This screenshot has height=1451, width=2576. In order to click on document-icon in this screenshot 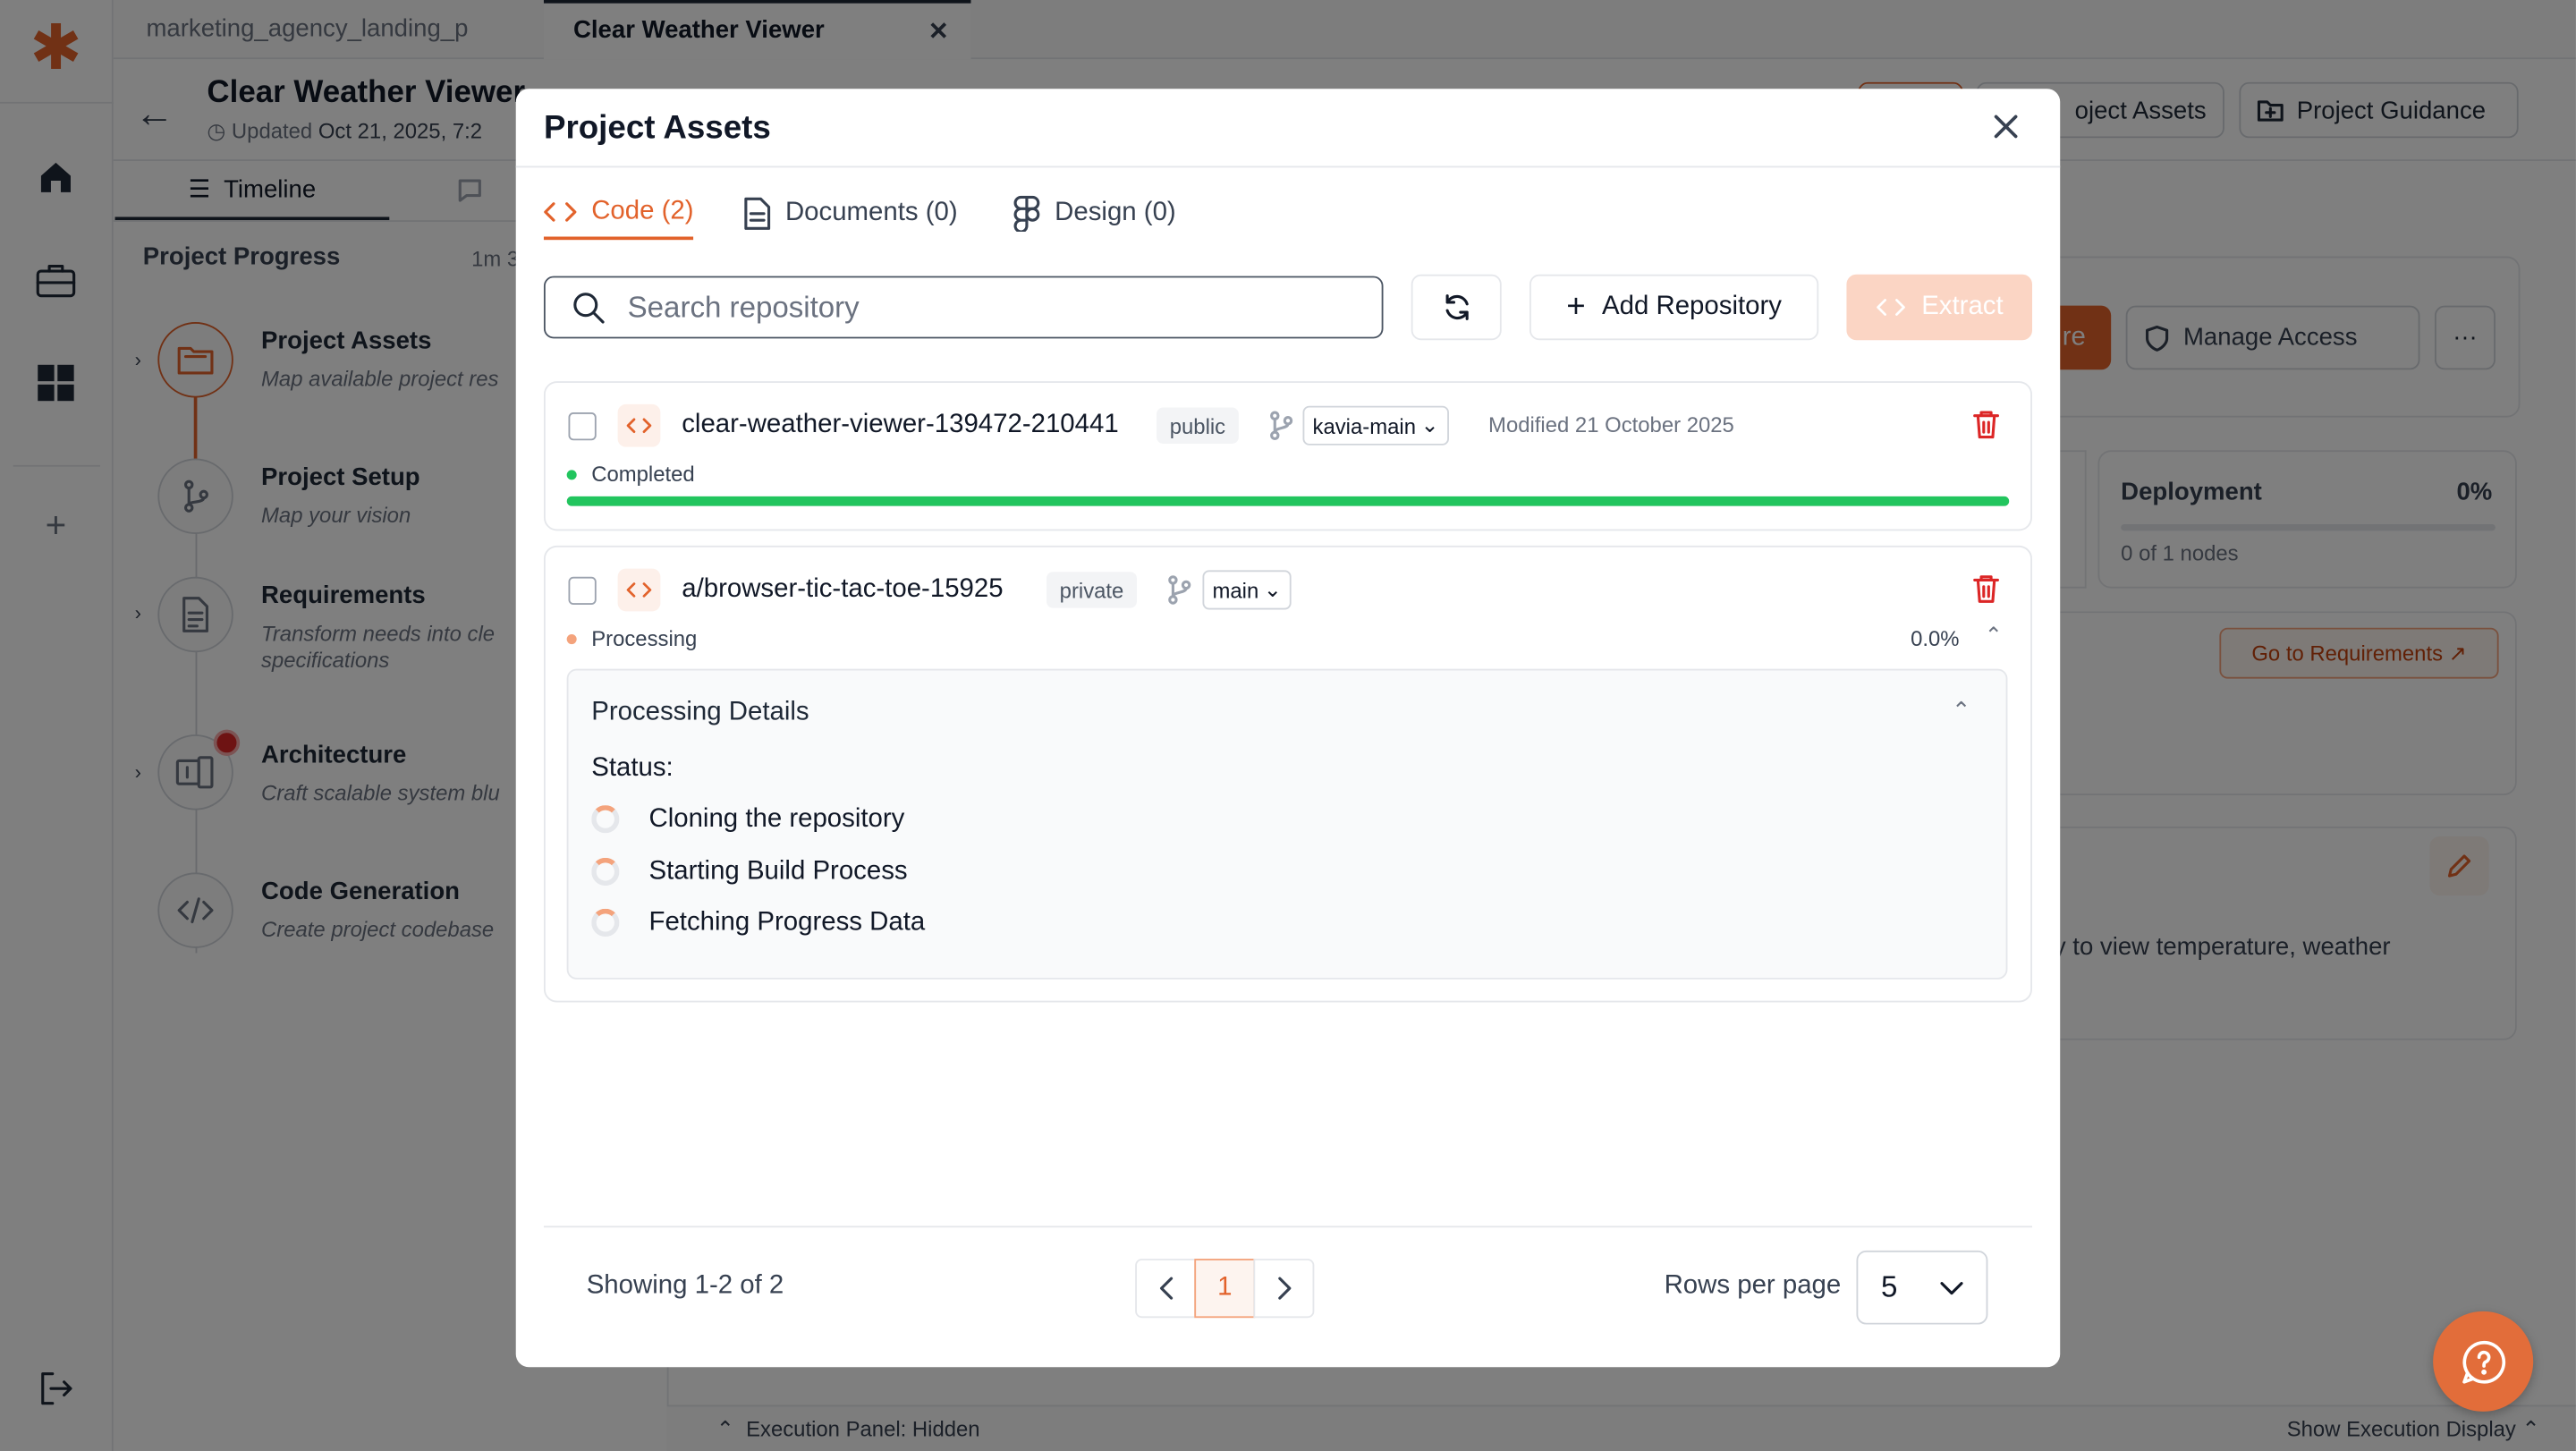, I will do `click(757, 213)`.